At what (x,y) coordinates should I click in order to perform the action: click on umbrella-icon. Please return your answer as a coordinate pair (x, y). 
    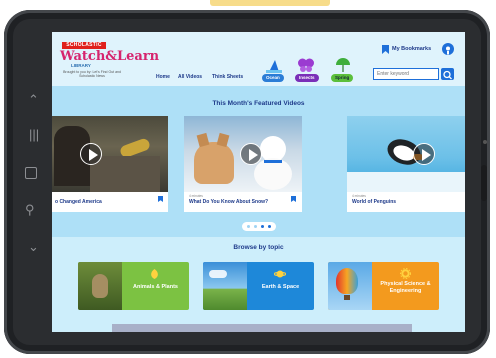
    Looking at the image, I should click on (343, 65).